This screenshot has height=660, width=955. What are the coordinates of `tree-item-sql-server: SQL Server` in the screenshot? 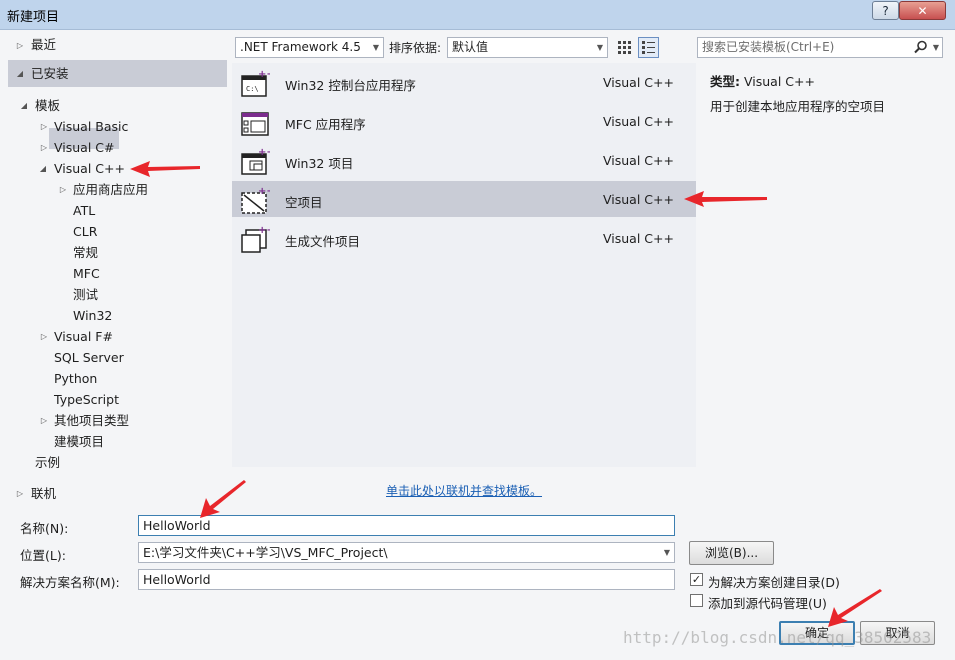 It's located at (89, 357).